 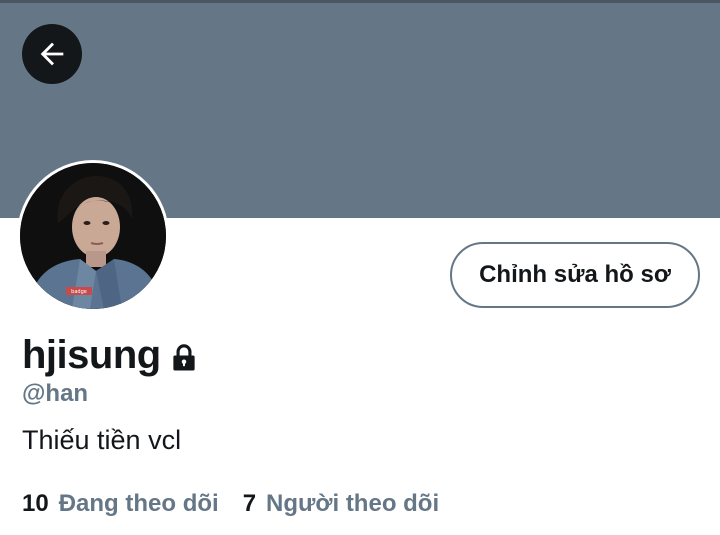 What do you see at coordinates (230, 504) in the screenshot?
I see `follow-stats: 10 Đang theo dõi 7 Người theo dõi` at bounding box center [230, 504].